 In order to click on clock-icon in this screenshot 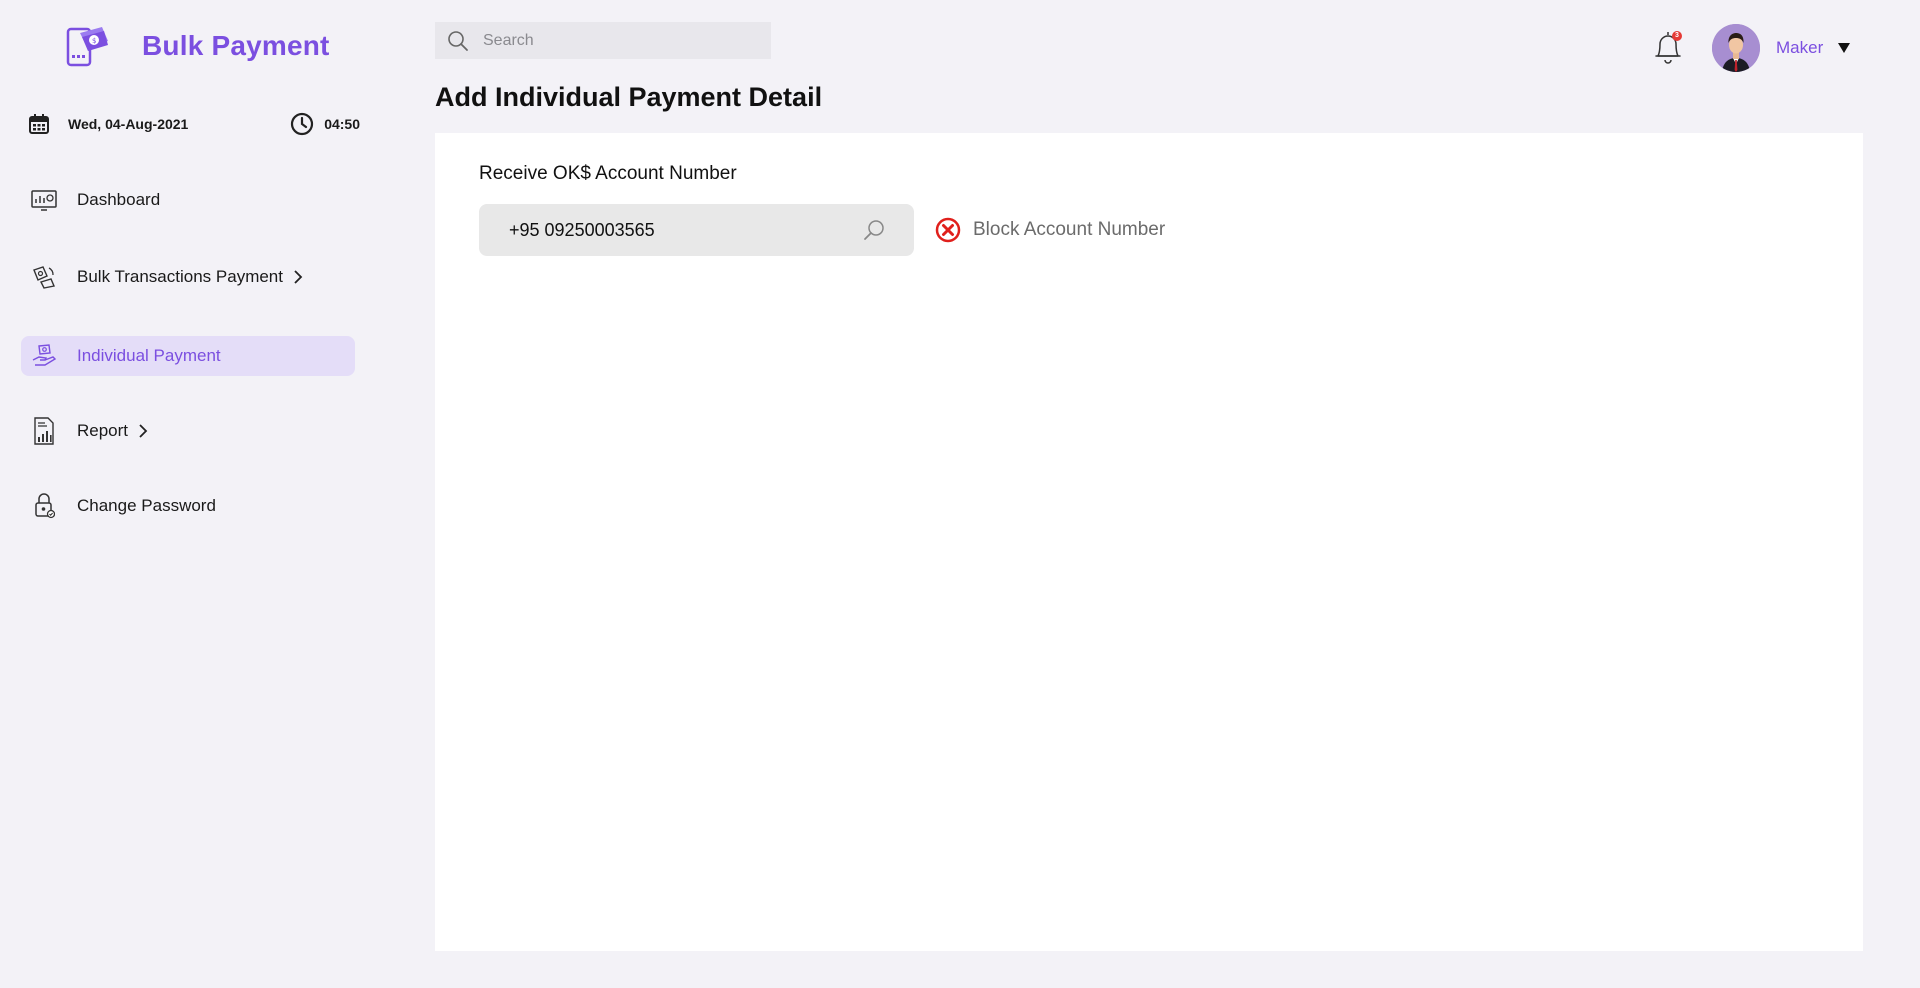, I will do `click(302, 124)`.